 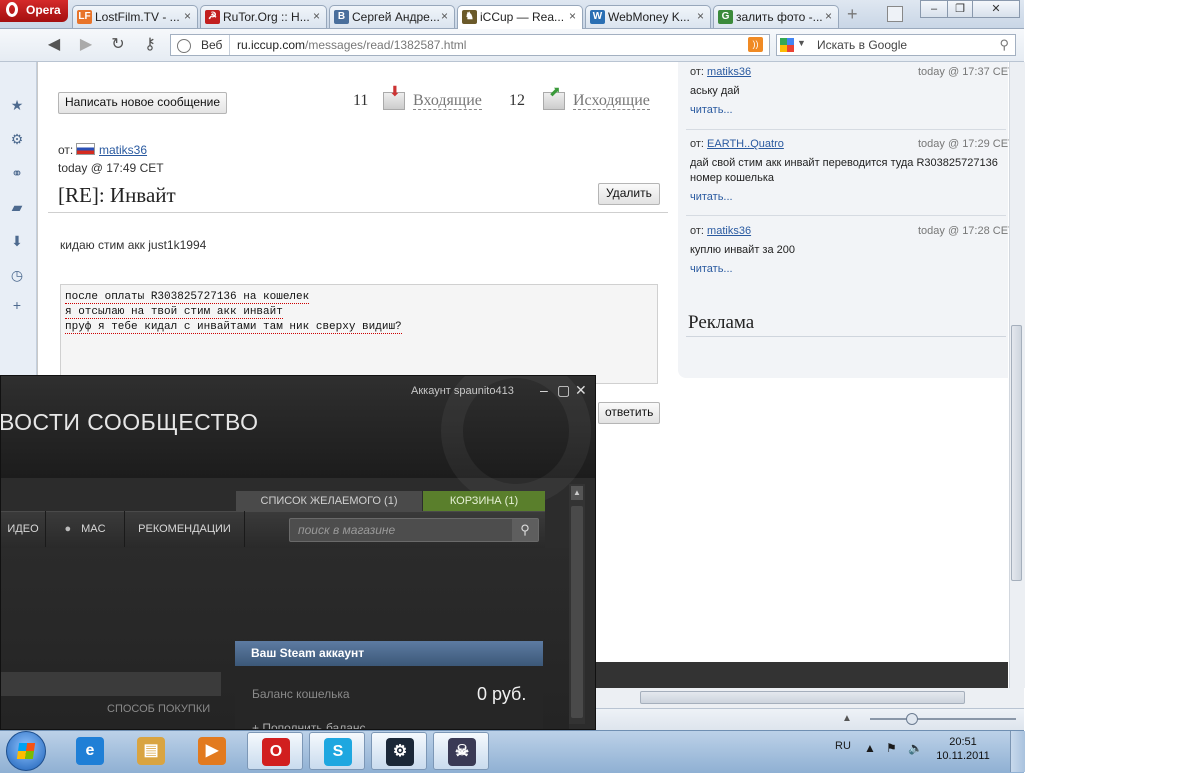 What do you see at coordinates (123, 150) in the screenshot?
I see `sender-link: matiks36` at bounding box center [123, 150].